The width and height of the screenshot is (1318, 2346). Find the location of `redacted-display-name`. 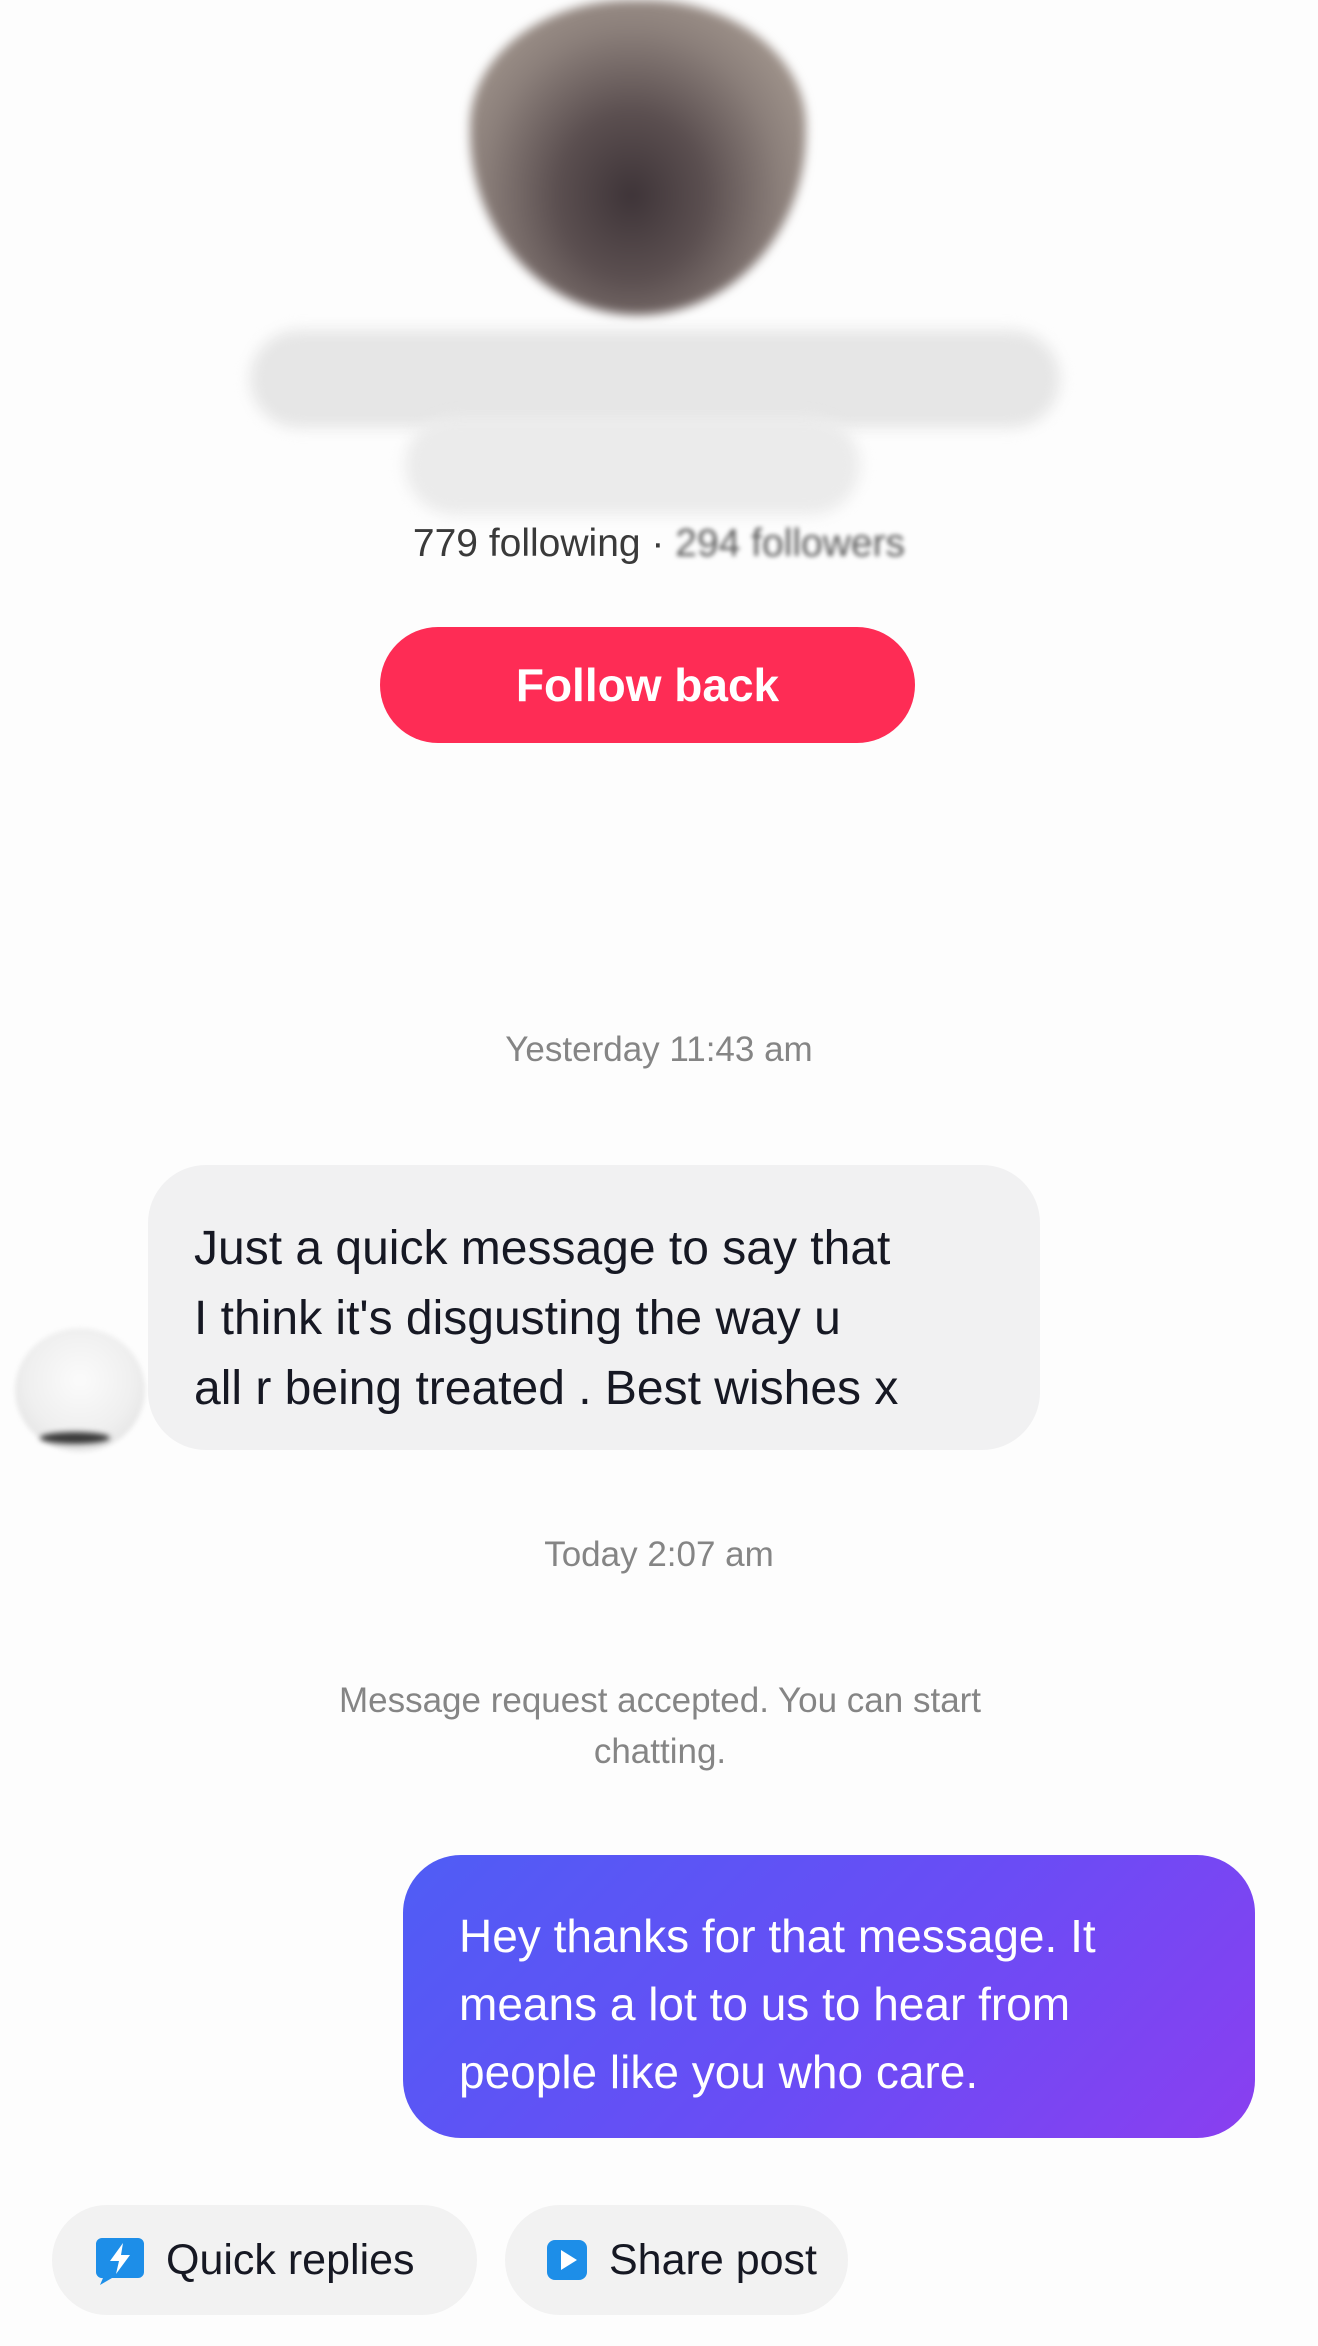

redacted-display-name is located at coordinates (655, 379).